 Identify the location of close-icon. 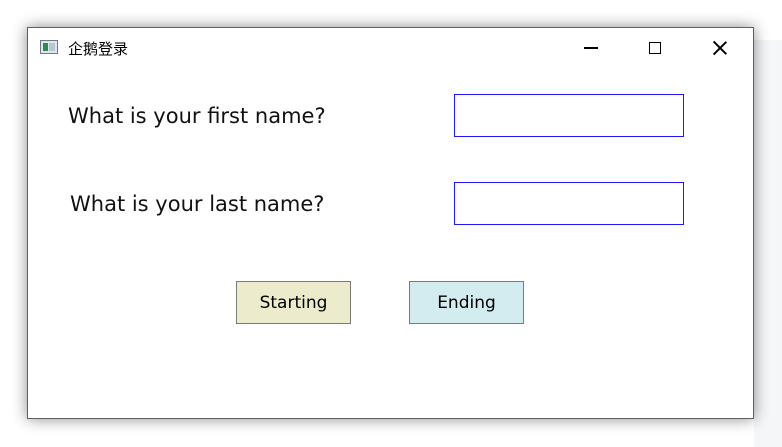
(720, 48).